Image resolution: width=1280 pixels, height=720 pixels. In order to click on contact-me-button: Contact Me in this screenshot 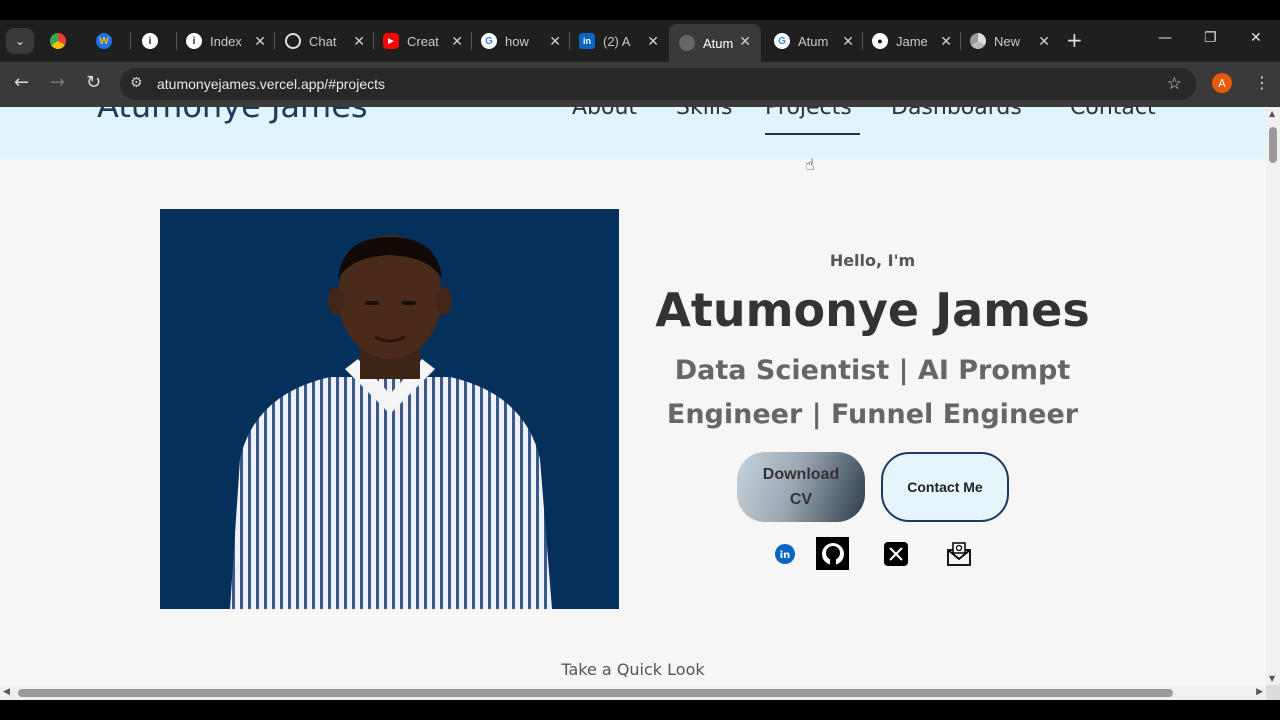, I will do `click(945, 487)`.